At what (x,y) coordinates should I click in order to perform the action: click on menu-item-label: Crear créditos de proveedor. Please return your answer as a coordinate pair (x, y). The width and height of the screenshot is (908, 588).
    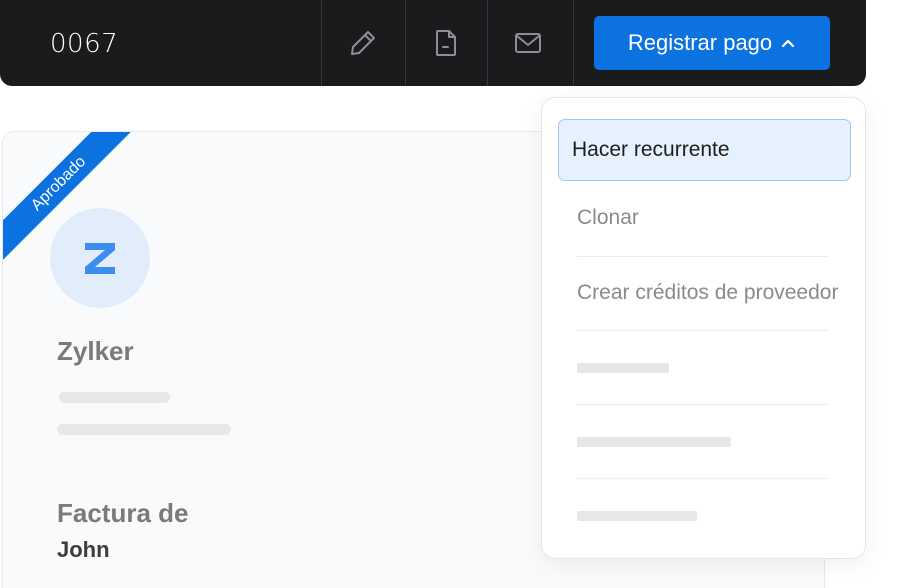
    Looking at the image, I should click on (708, 292).